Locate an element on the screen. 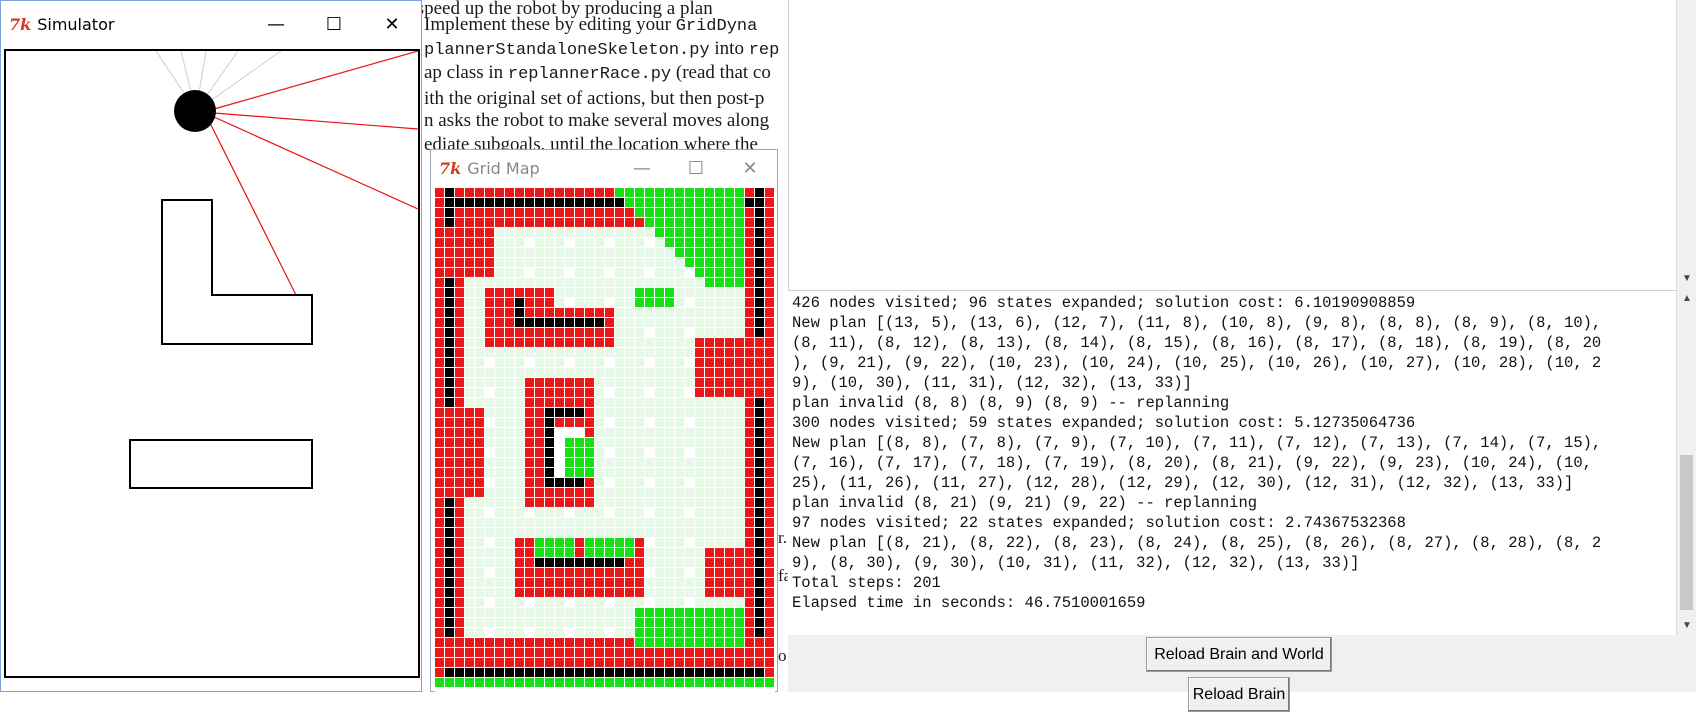 This screenshot has width=1696, height=712. scroll-up-icon: ▲ is located at coordinates (1686, 299).